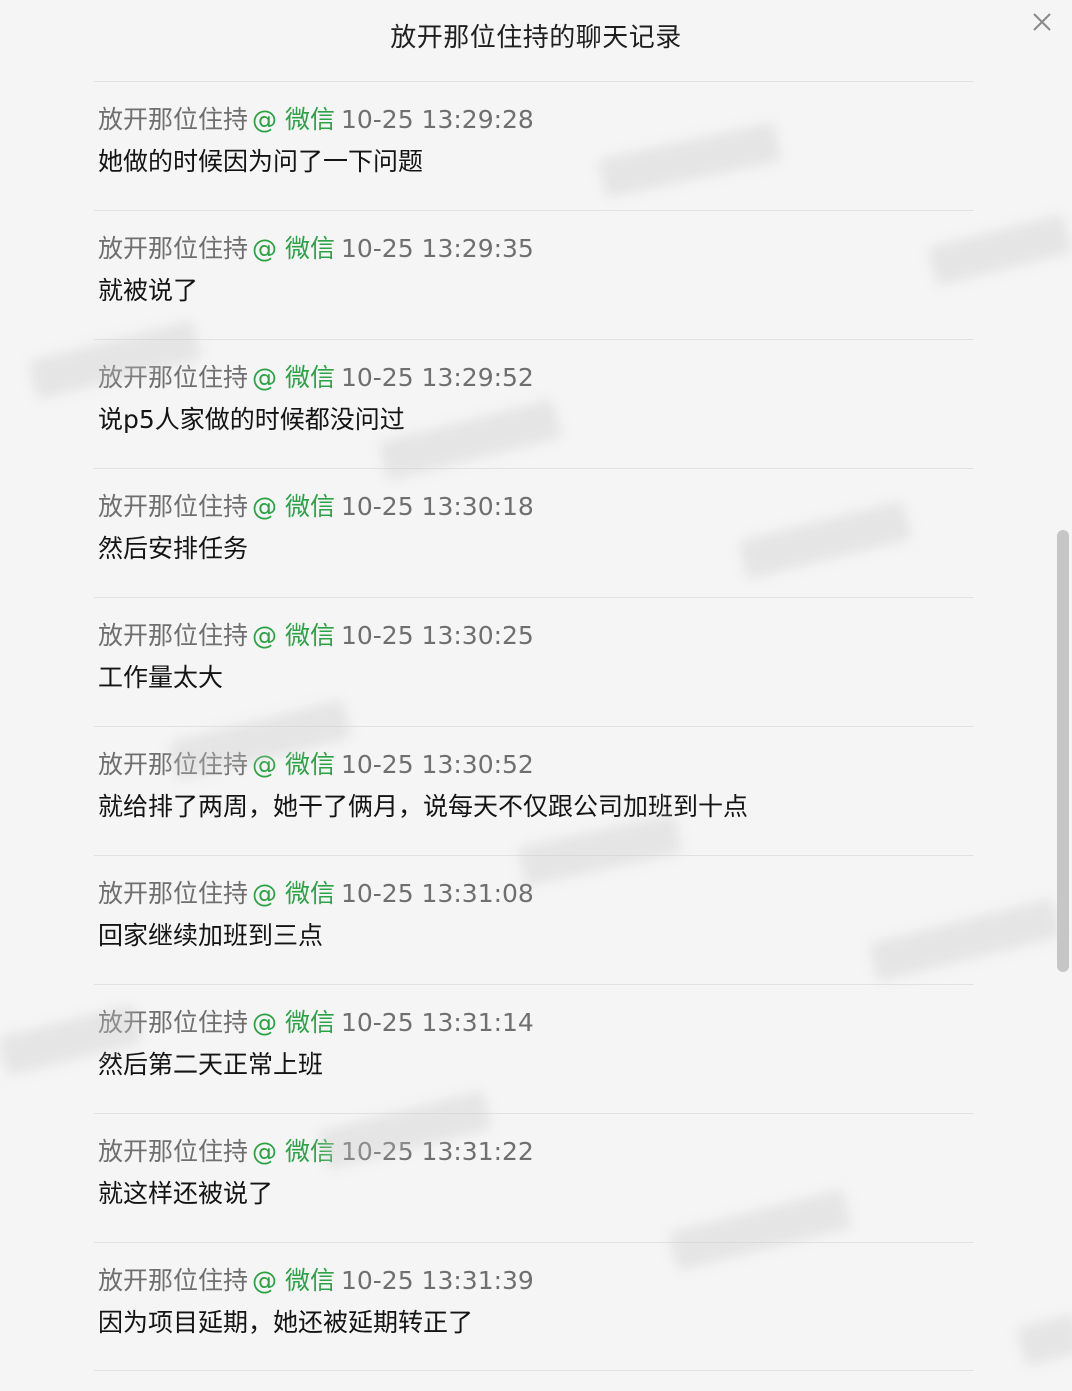 Image resolution: width=1072 pixels, height=1391 pixels. What do you see at coordinates (1063, 751) in the screenshot?
I see `scrollbar-thumb` at bounding box center [1063, 751].